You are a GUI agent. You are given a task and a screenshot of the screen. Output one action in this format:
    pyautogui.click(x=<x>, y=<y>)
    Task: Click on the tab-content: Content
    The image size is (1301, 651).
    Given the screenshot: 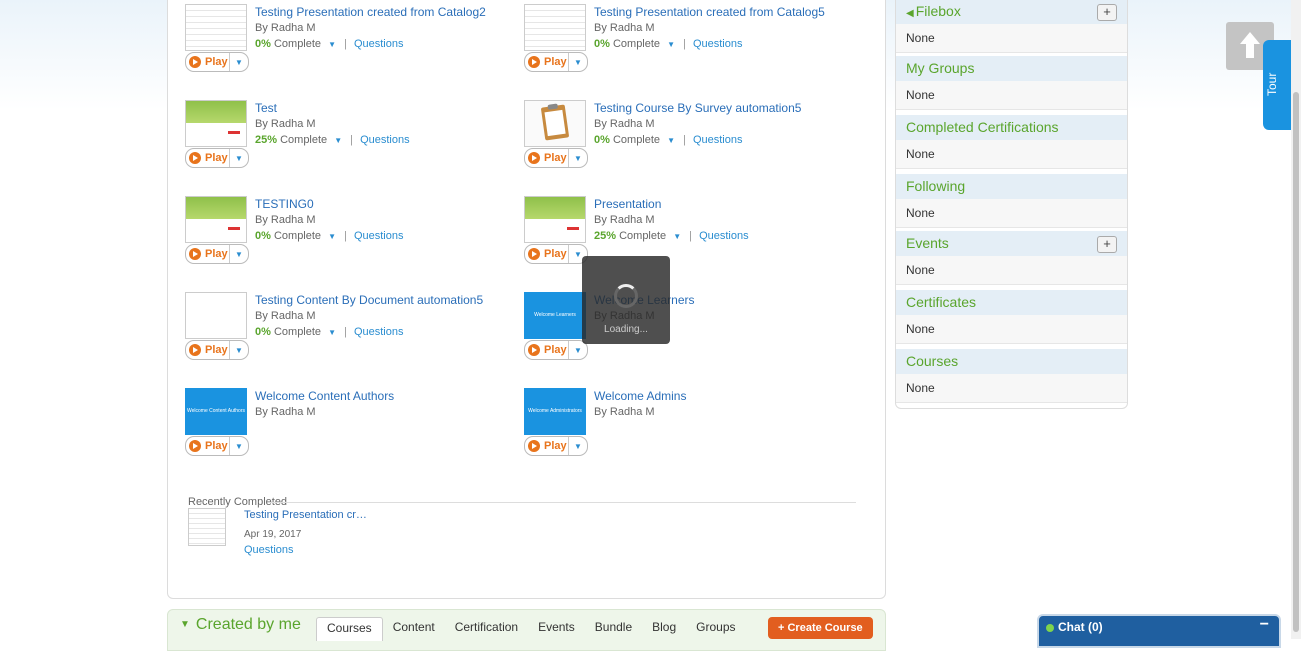 What is the action you would take?
    pyautogui.click(x=414, y=629)
    